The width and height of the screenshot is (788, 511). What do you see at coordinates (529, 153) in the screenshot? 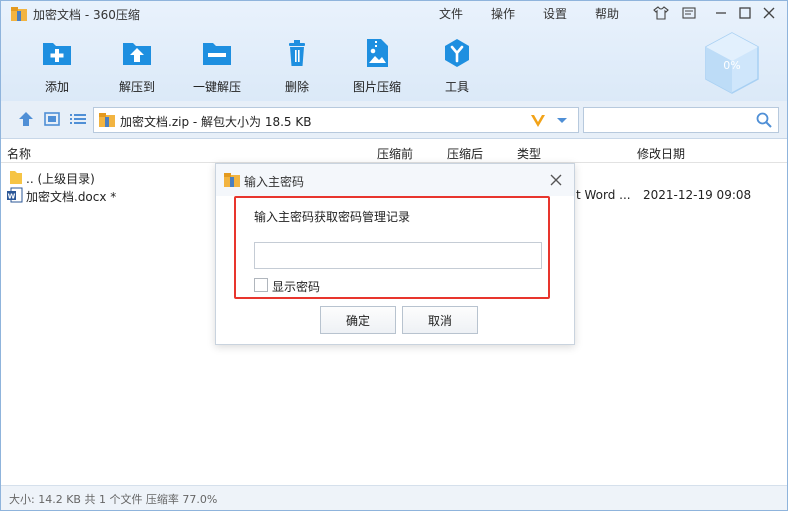
I see `col-type: 类型` at bounding box center [529, 153].